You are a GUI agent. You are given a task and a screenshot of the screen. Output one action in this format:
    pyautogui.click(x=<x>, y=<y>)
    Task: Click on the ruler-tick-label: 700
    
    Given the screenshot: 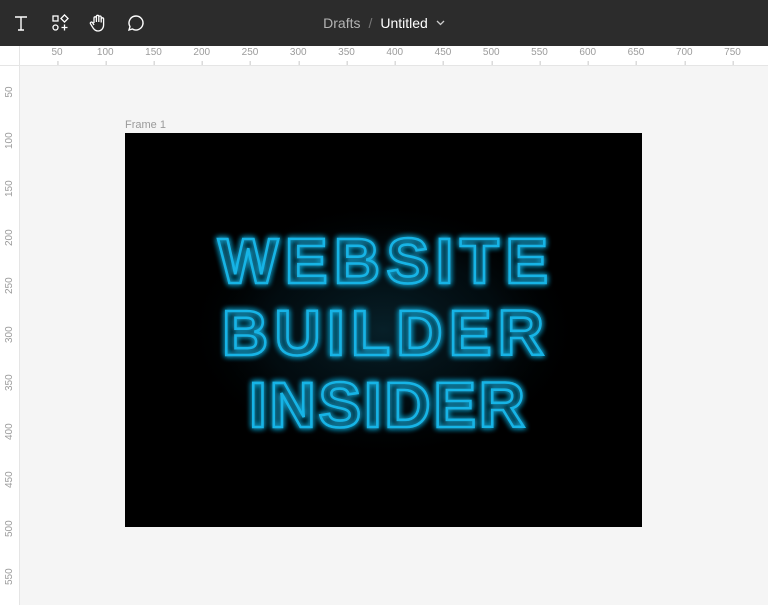 What is the action you would take?
    pyautogui.click(x=684, y=56)
    